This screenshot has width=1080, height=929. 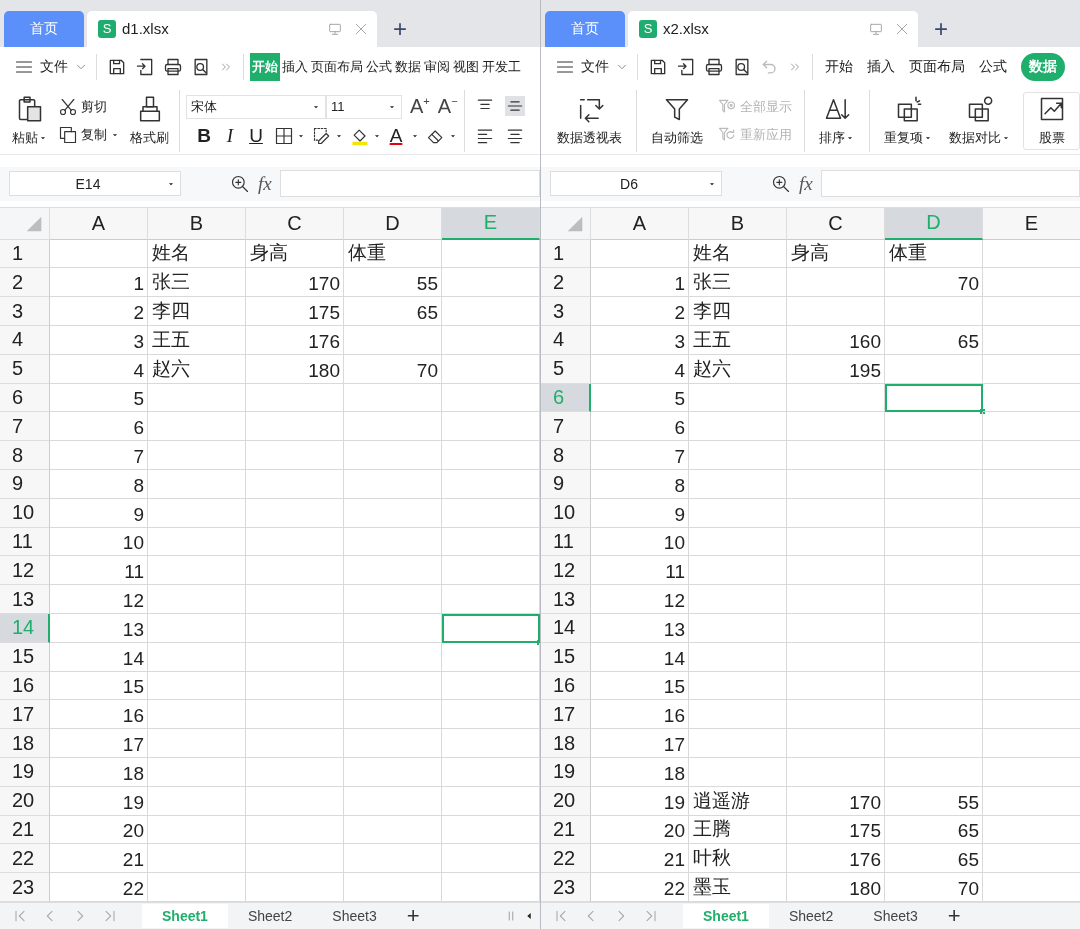 I want to click on bold-button: B, so click(x=204, y=135).